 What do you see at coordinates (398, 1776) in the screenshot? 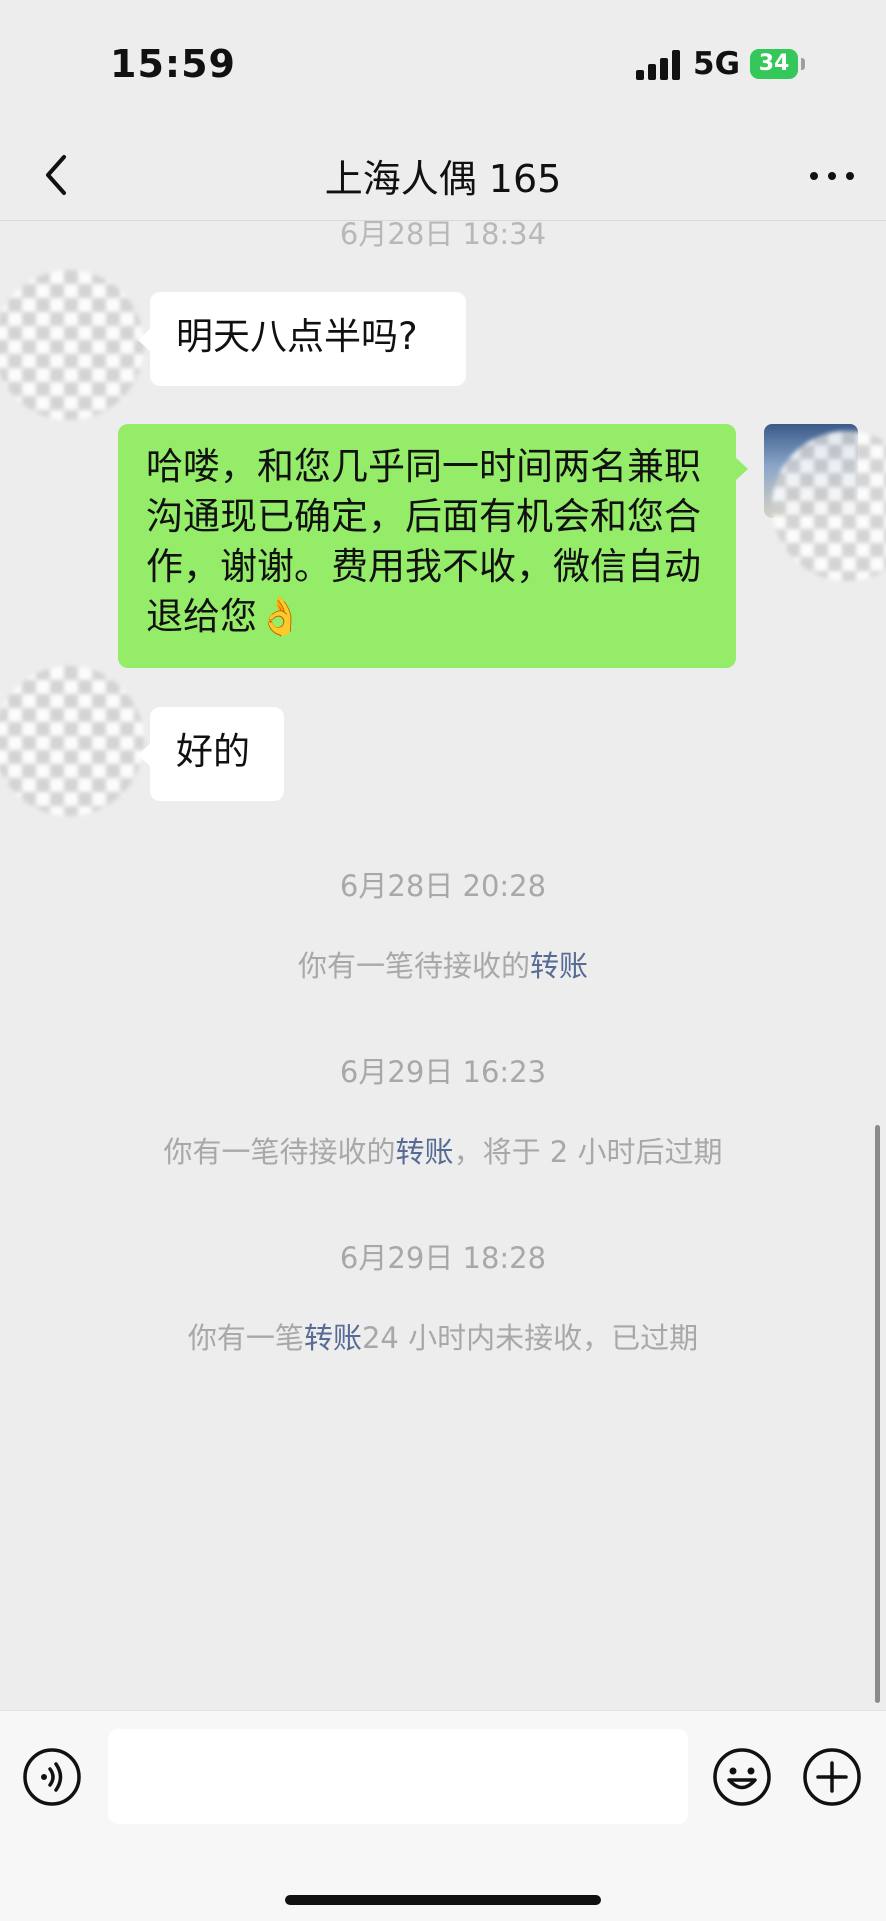
I see `message-input` at bounding box center [398, 1776].